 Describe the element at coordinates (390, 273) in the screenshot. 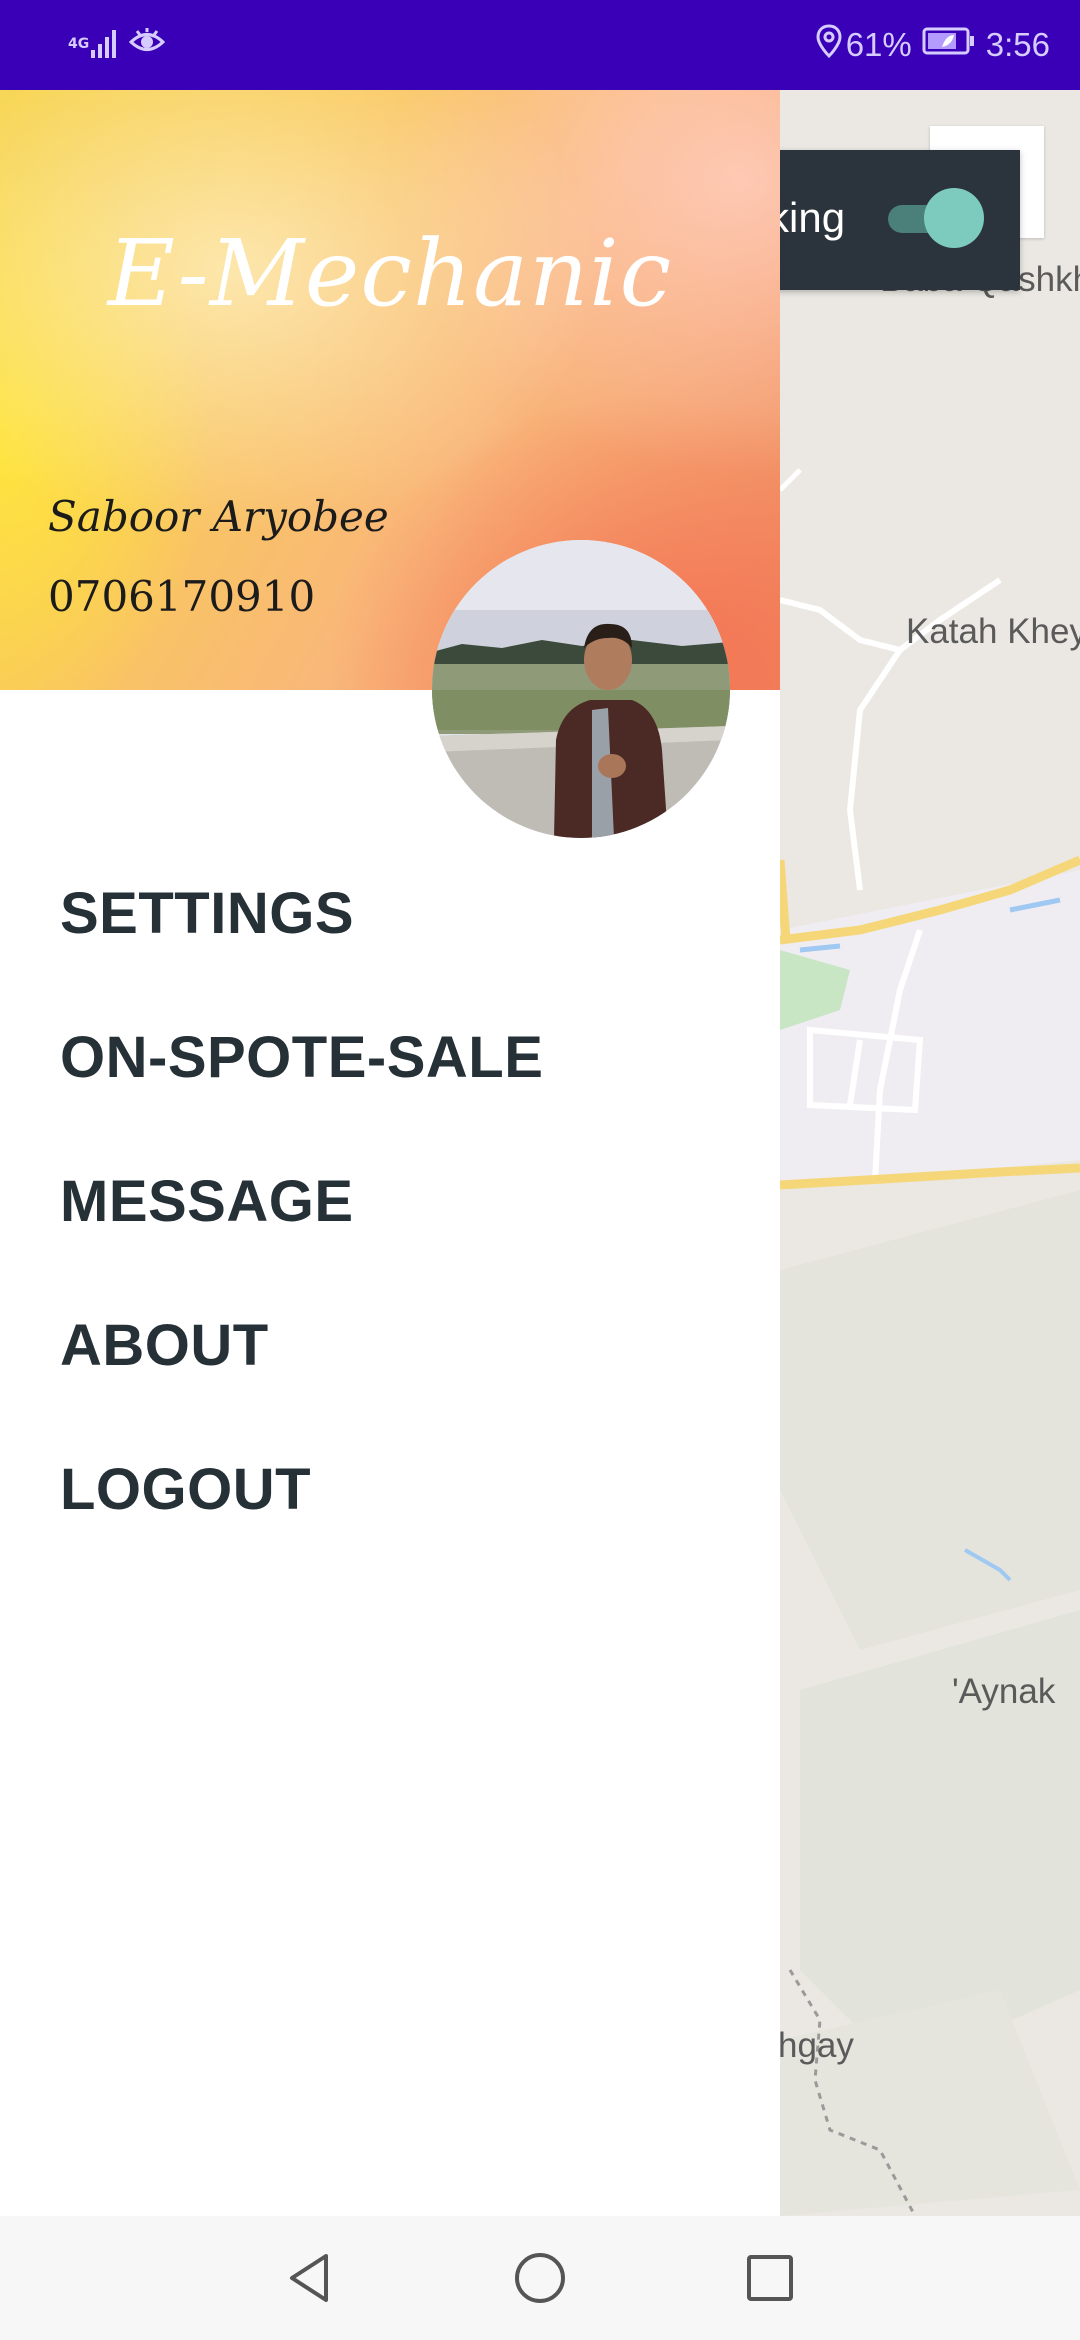

I see `app-title: E-Mechanic` at that location.